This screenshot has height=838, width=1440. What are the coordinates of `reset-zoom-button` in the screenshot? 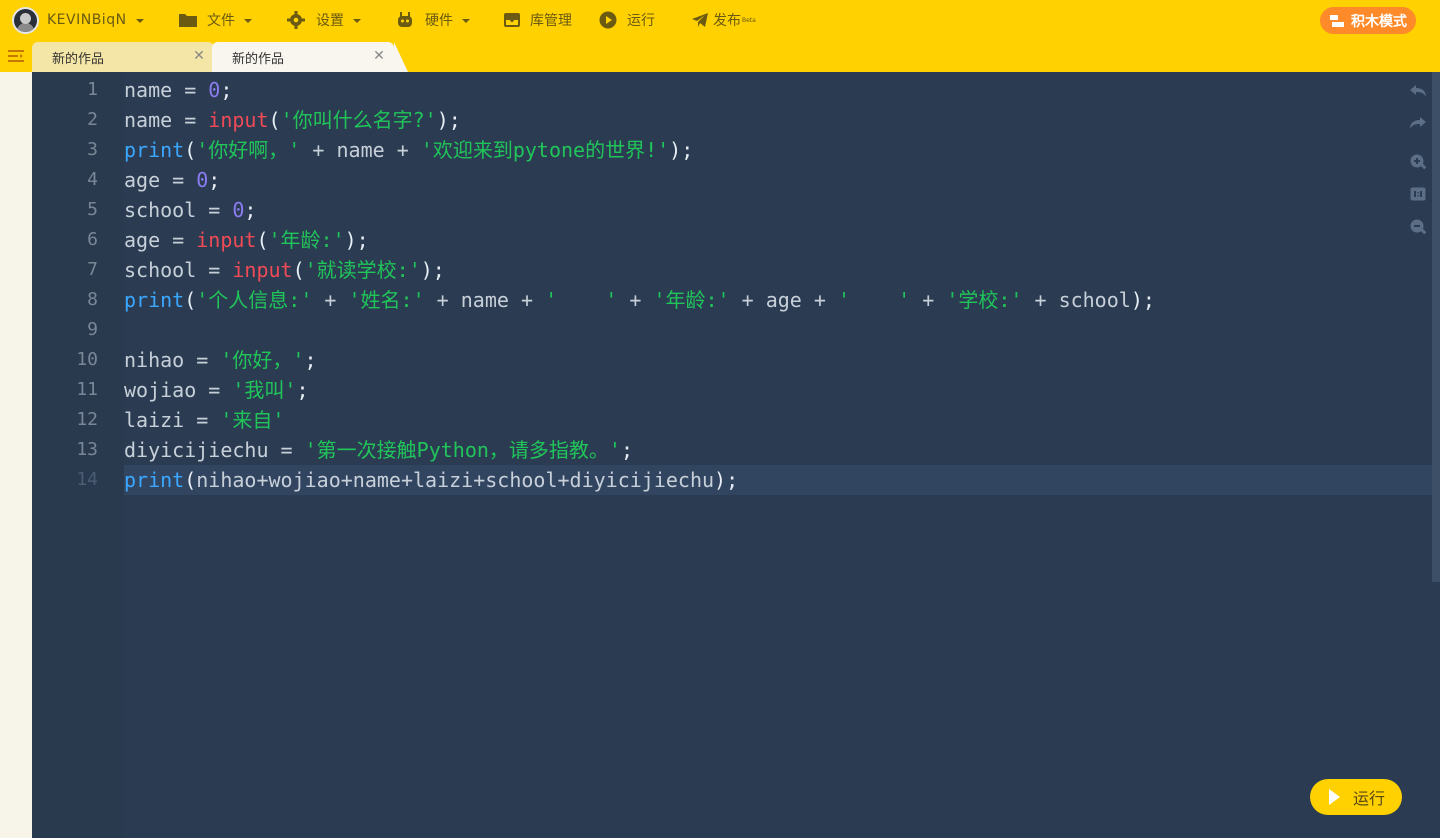 It's located at (1418, 194).